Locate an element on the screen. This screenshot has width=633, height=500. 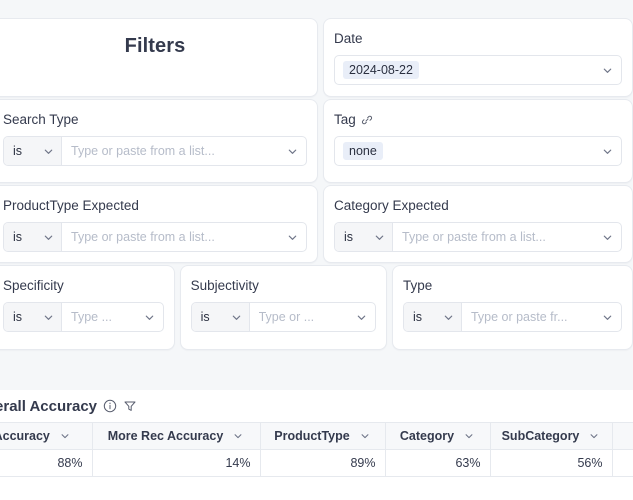
filter-label-category-expected-text: Category Expected is located at coordinates (391, 205).